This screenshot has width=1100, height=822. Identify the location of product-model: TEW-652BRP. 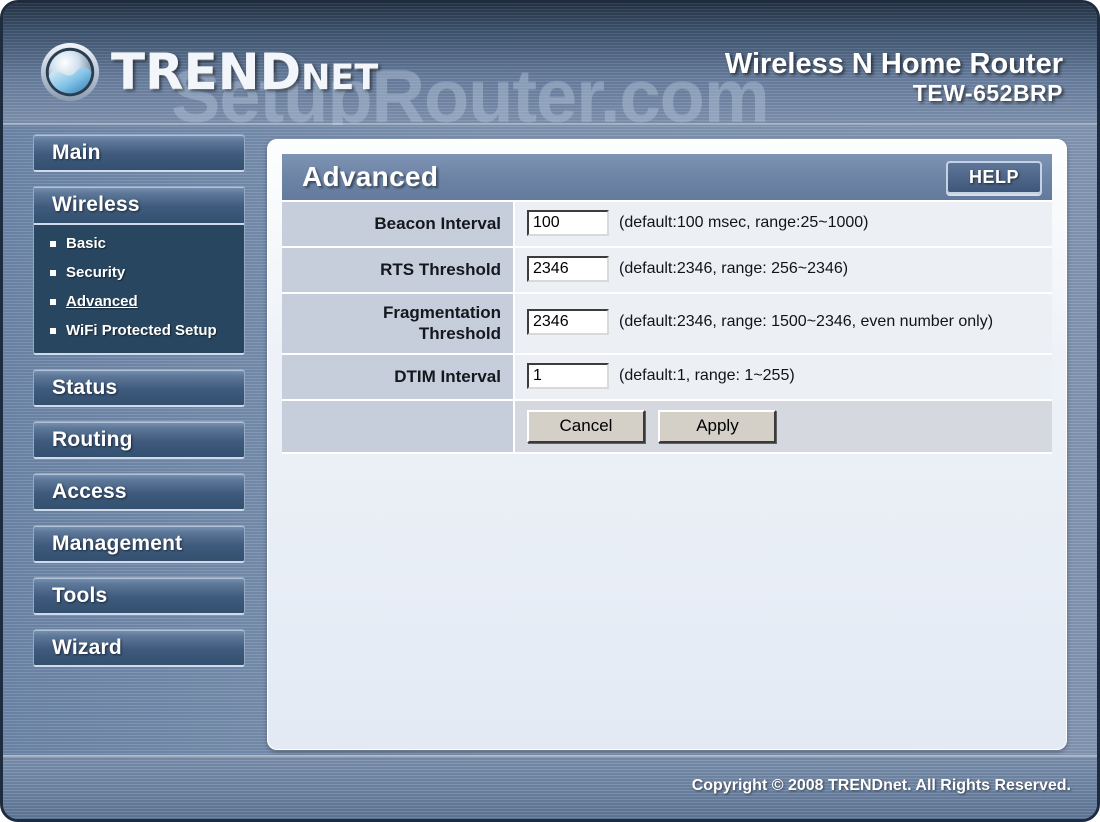
(987, 93).